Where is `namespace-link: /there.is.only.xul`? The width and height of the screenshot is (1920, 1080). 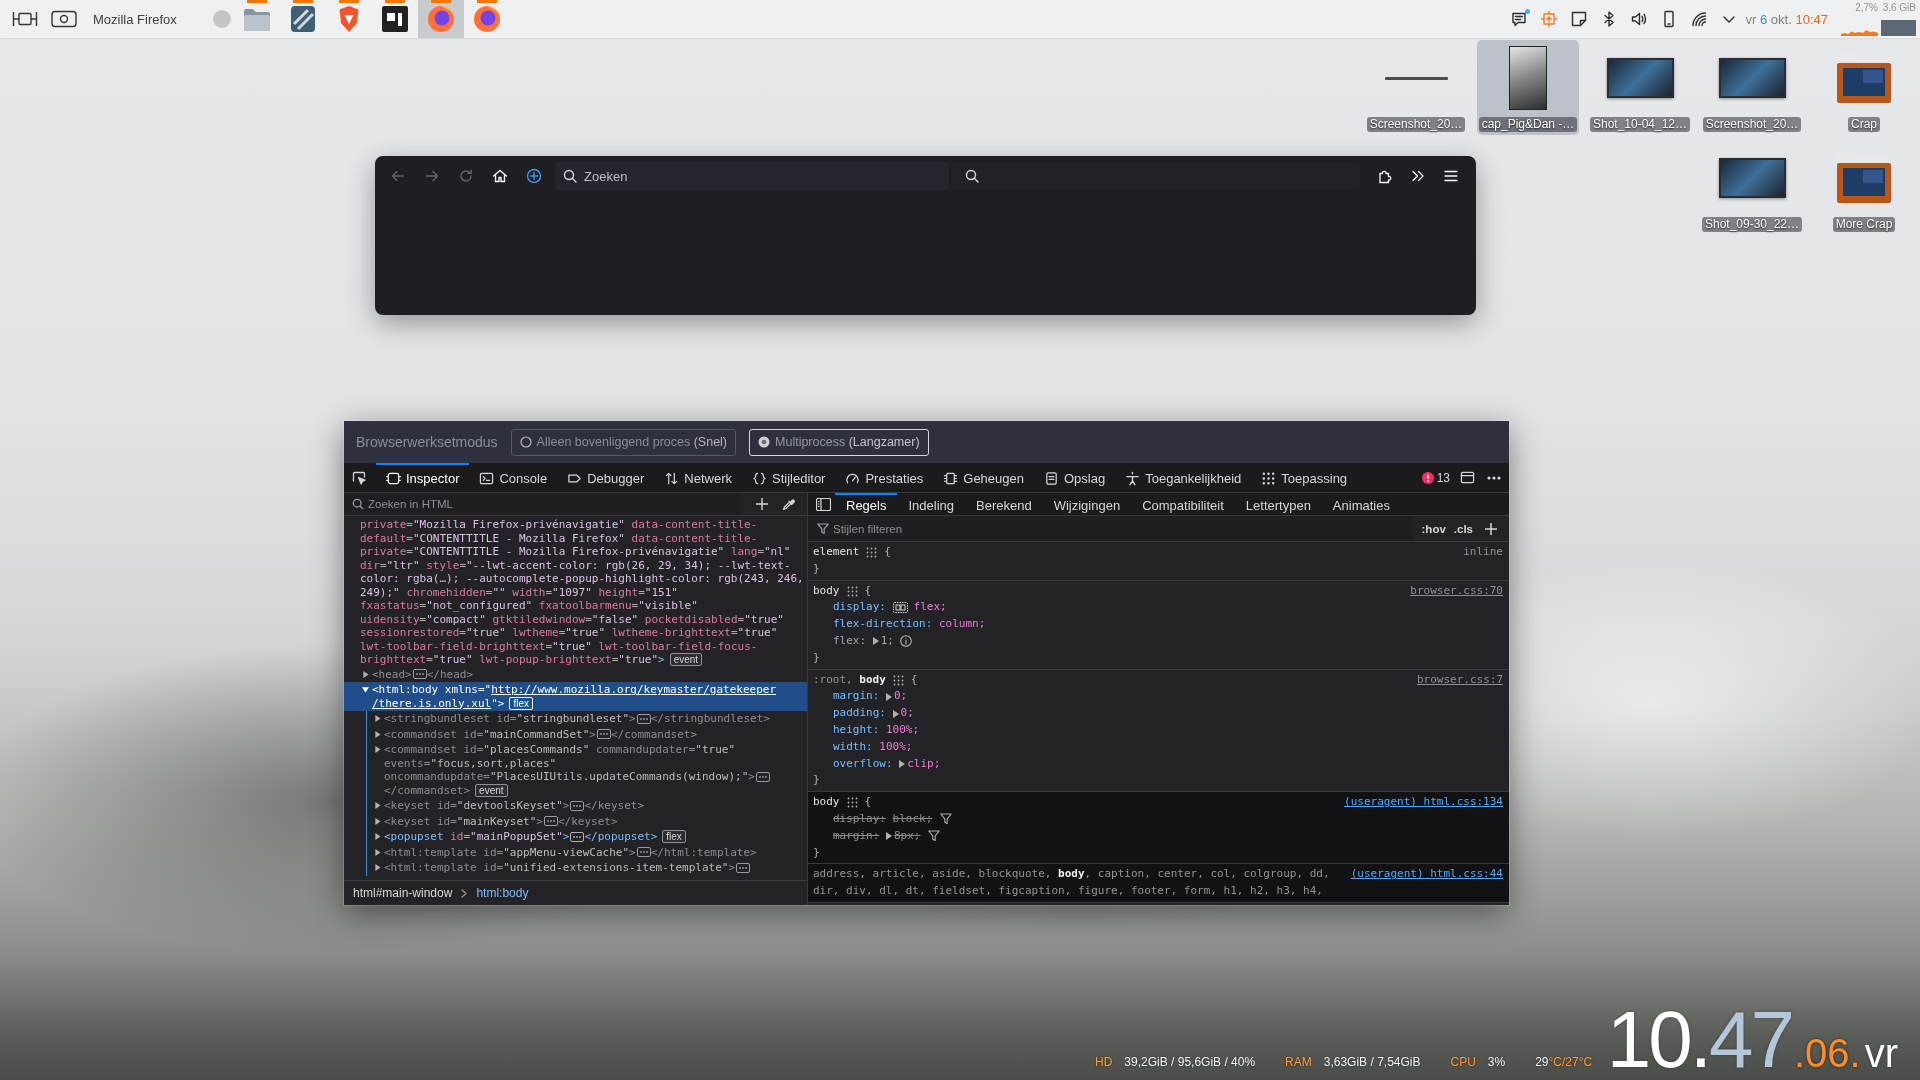
namespace-link: /there.is.only.xul is located at coordinates (432, 703).